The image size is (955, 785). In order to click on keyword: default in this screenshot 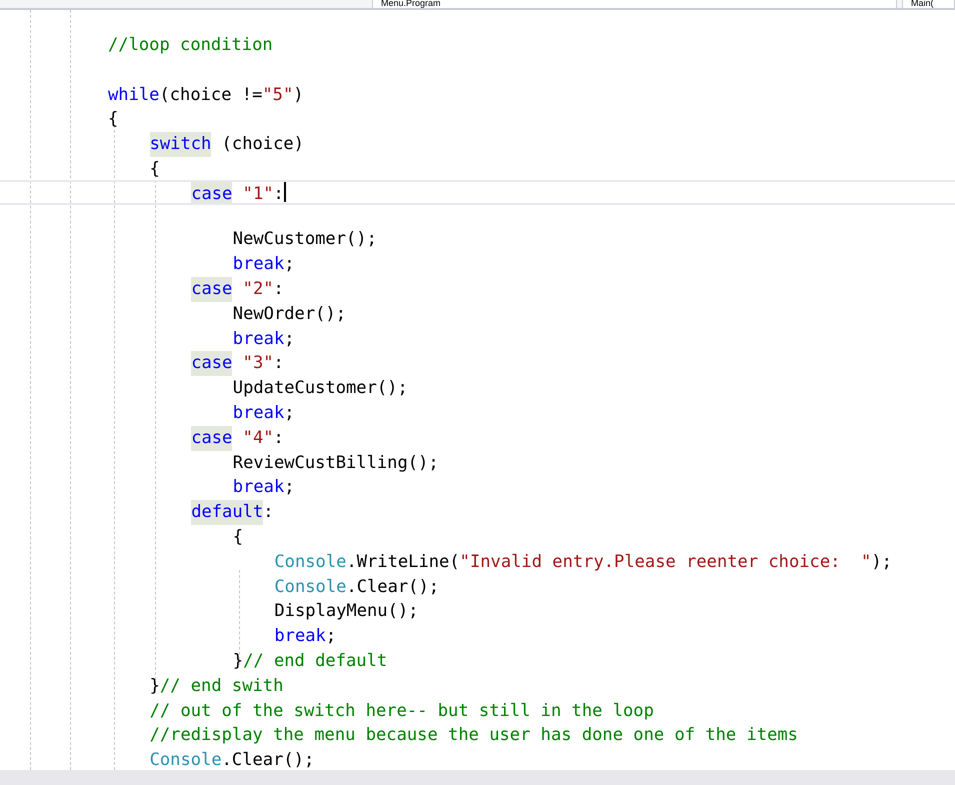, I will do `click(227, 512)`.